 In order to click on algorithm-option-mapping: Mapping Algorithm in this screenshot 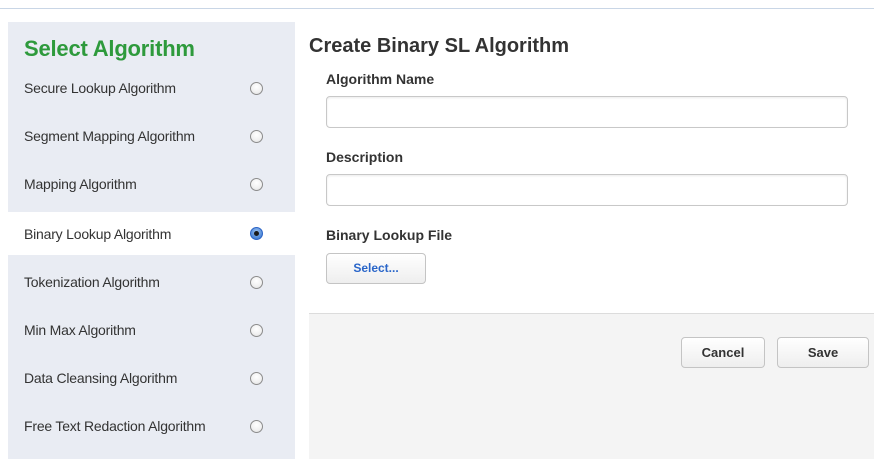, I will do `click(151, 184)`.